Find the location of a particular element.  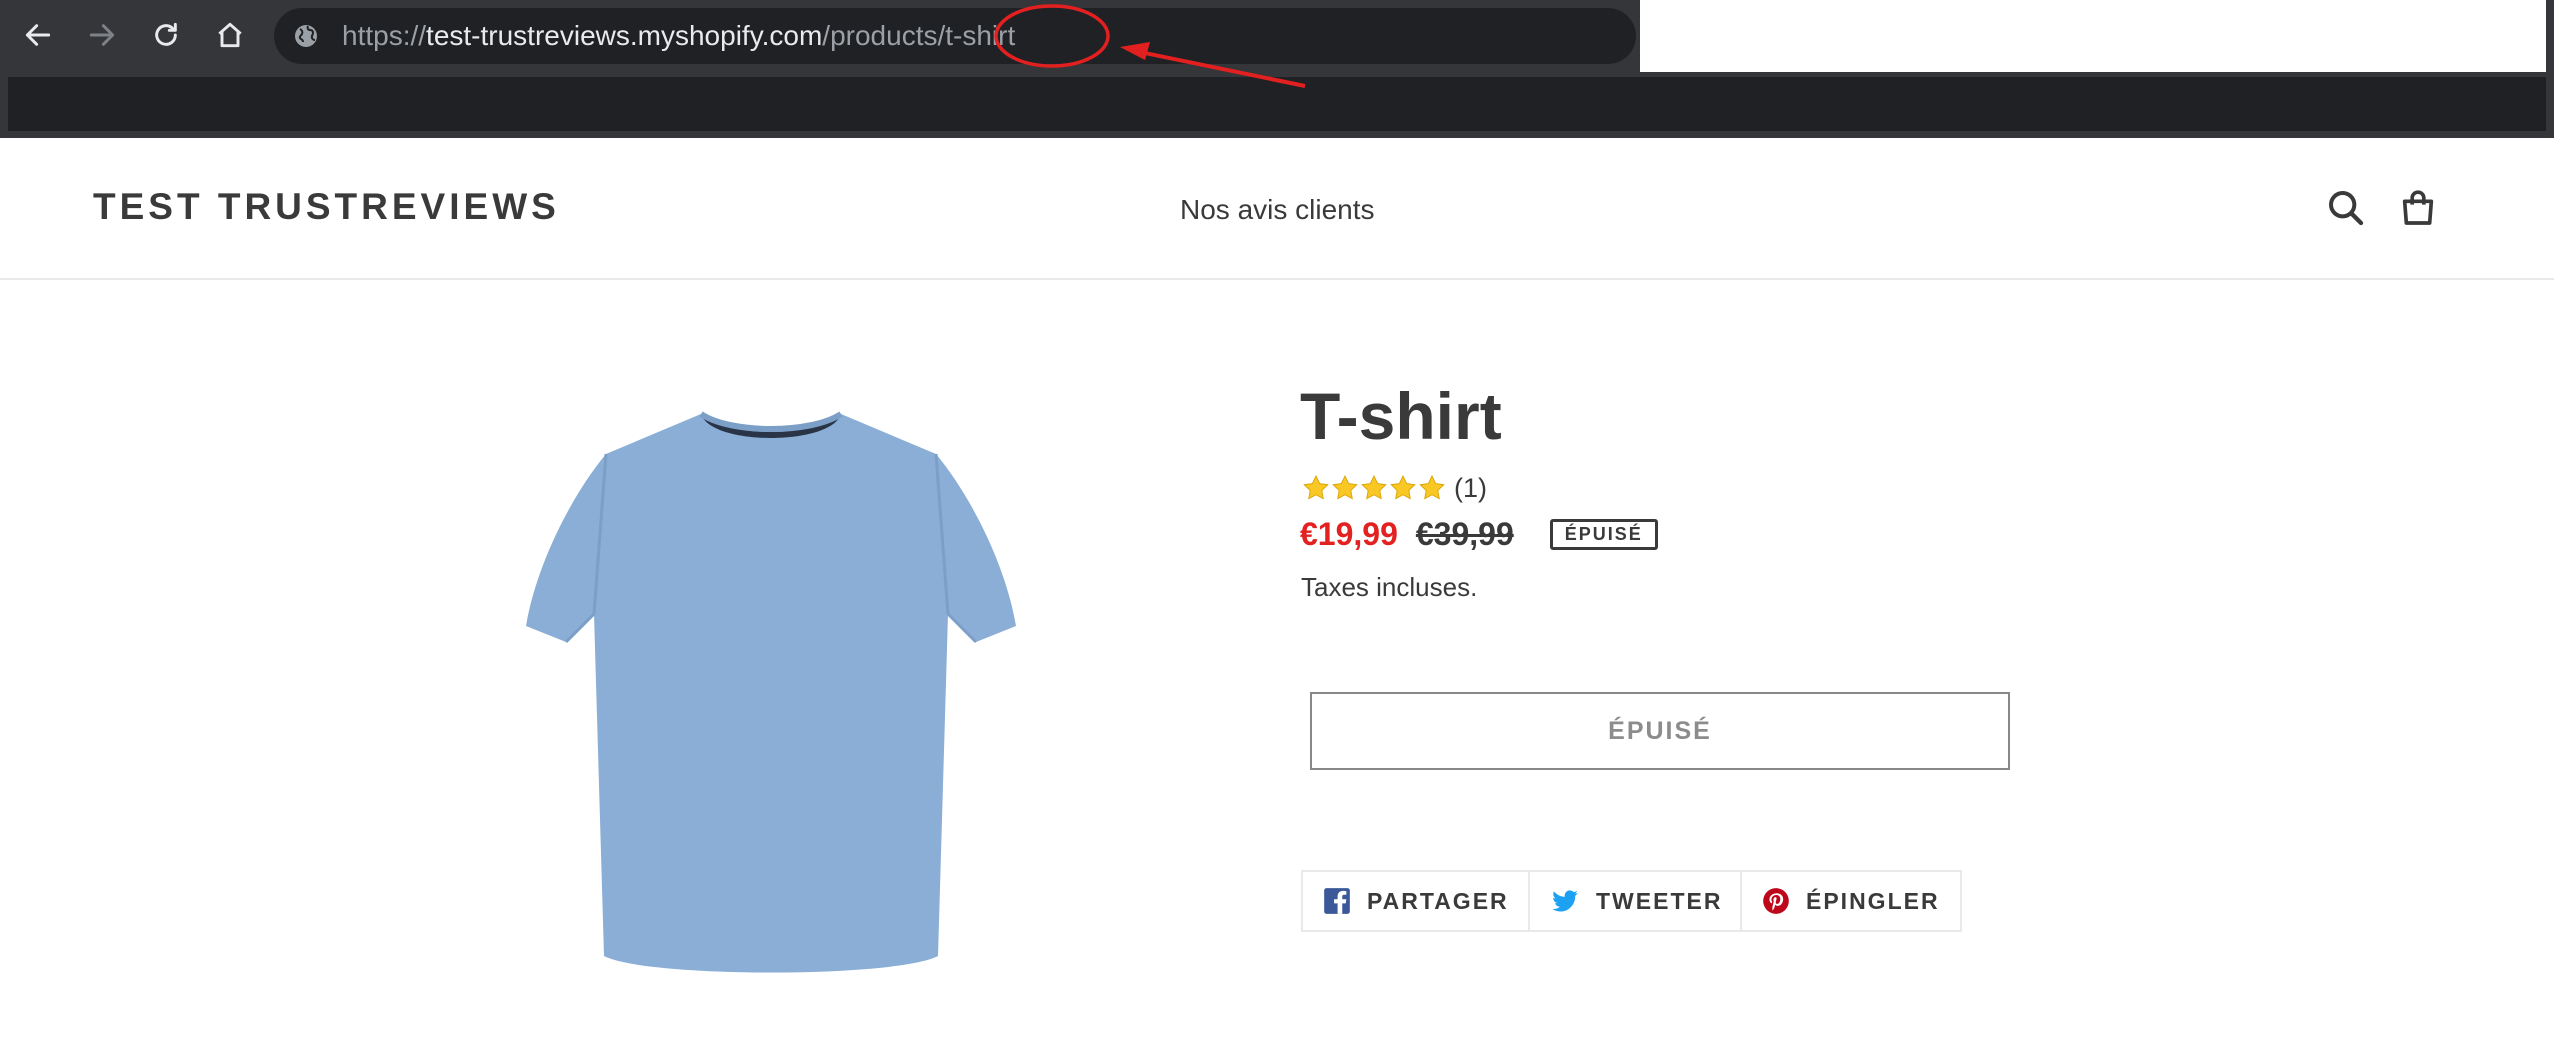

share-pinterest-button: ÉPINGLER is located at coordinates (1851, 901).